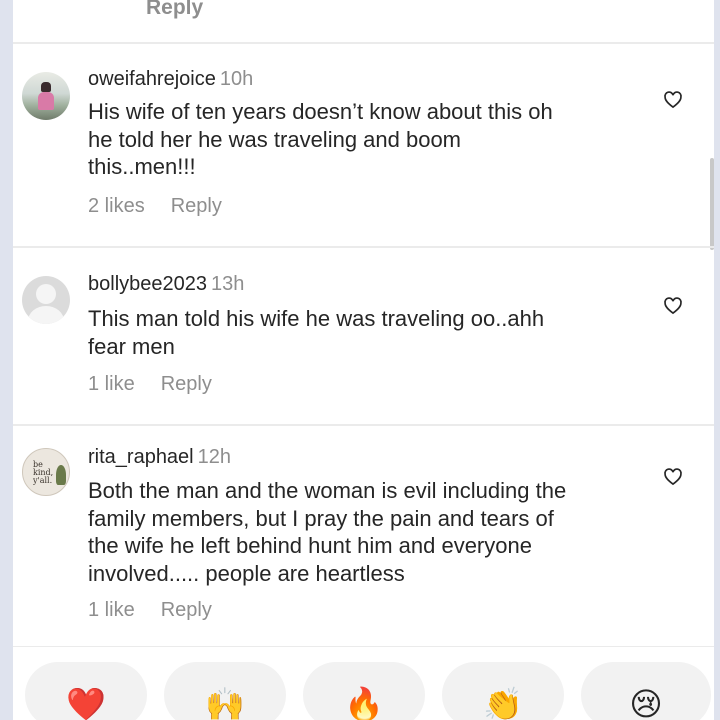  I want to click on timestamp: 12h, so click(214, 457).